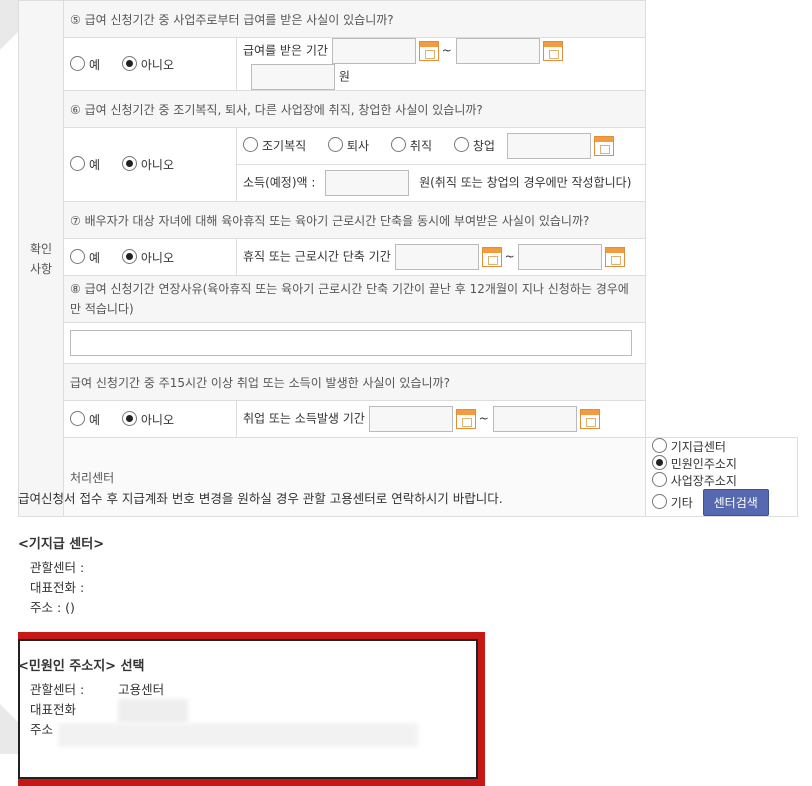 The image size is (812, 786). What do you see at coordinates (77, 418) in the screenshot?
I see `q9-yes-radio` at bounding box center [77, 418].